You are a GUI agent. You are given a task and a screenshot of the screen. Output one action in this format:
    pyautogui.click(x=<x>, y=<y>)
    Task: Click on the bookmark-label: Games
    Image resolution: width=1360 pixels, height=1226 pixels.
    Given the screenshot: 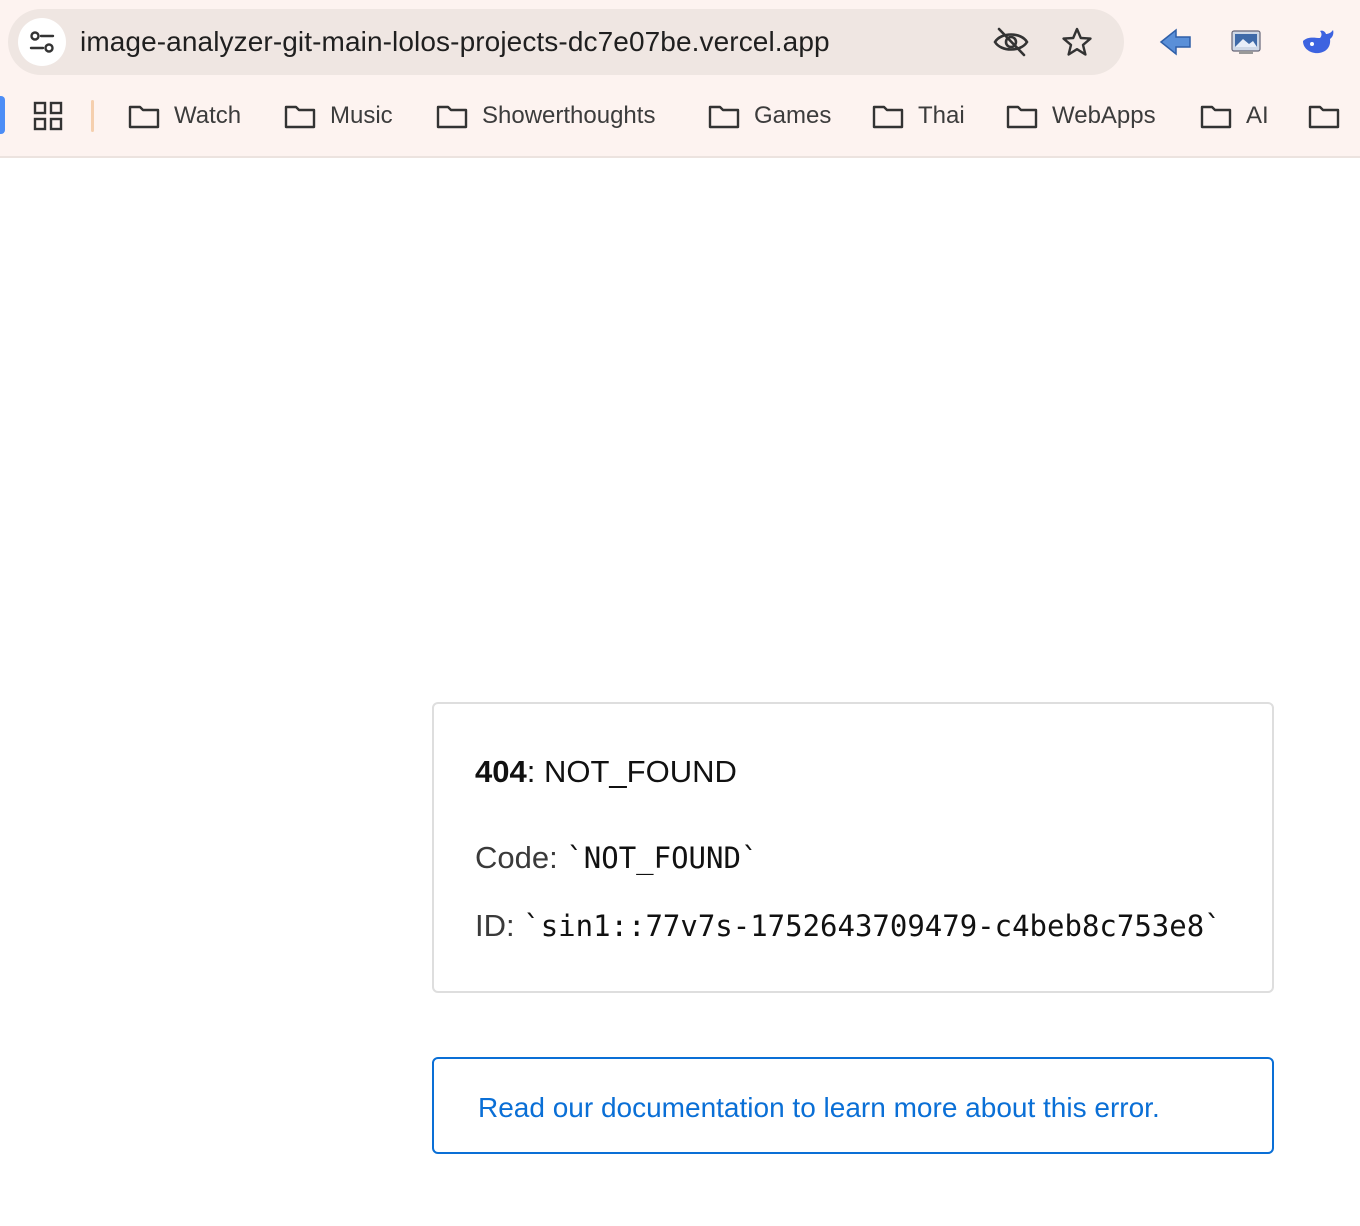 What is the action you would take?
    pyautogui.click(x=793, y=115)
    